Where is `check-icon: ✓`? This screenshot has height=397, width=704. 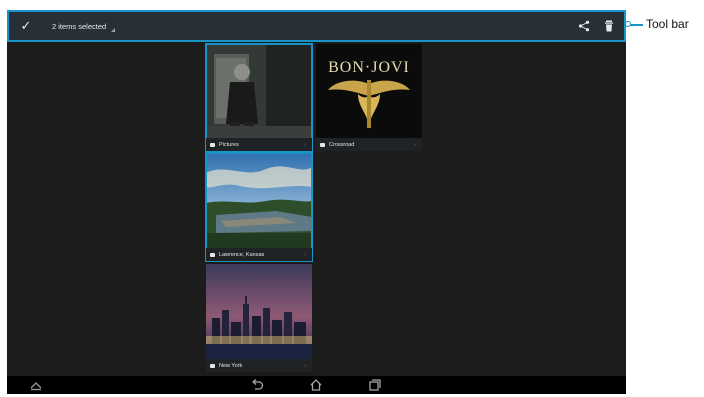 check-icon: ✓ is located at coordinates (26, 26).